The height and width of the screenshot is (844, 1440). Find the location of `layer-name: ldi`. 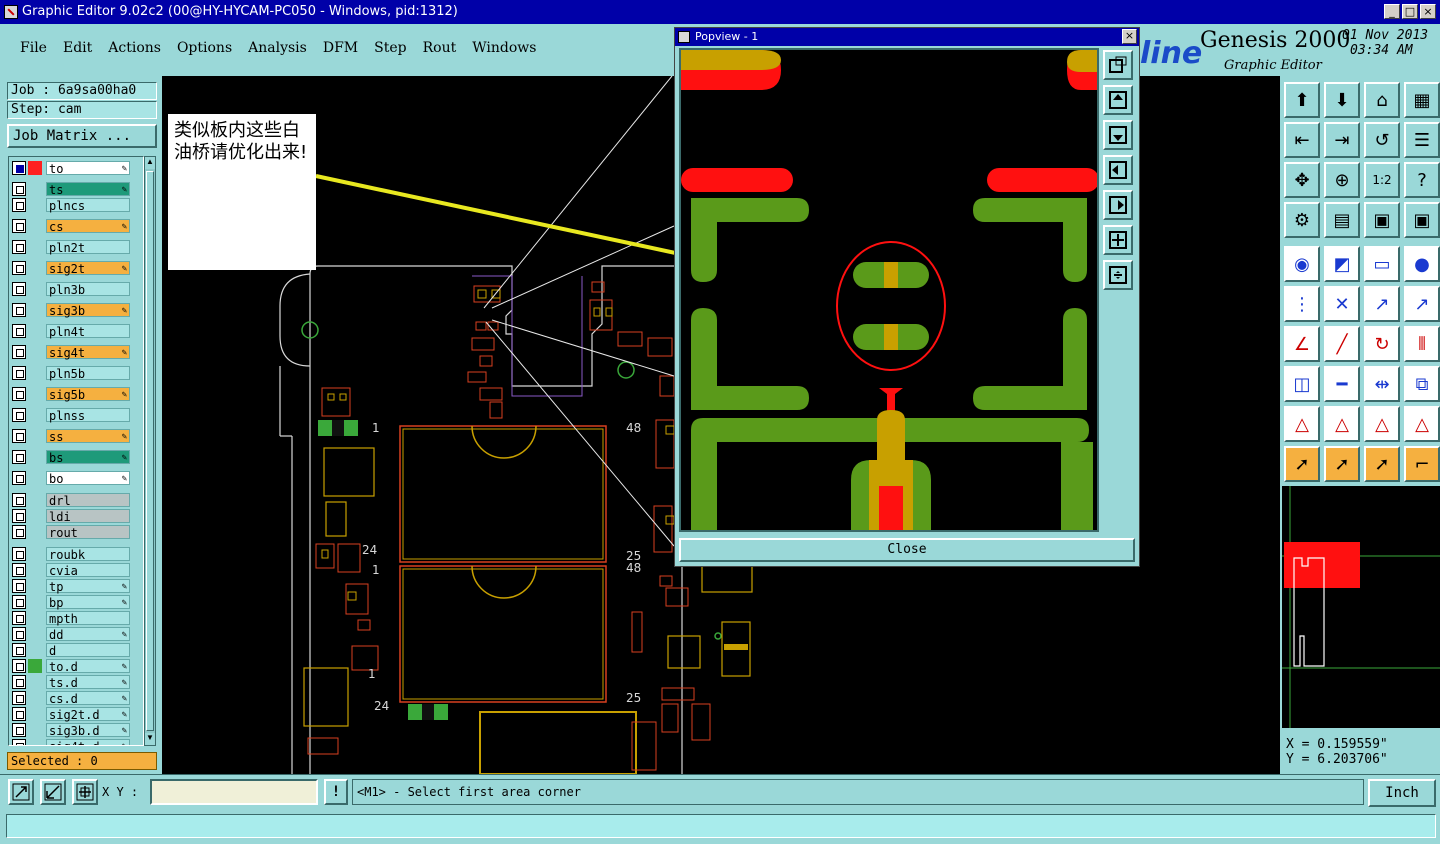

layer-name: ldi is located at coordinates (88, 516).